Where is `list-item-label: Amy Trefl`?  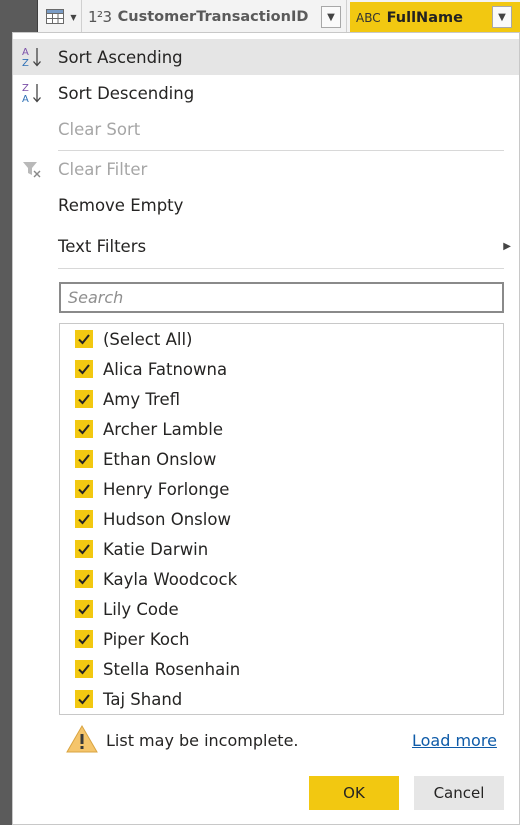 list-item-label: Amy Trefl is located at coordinates (141, 399).